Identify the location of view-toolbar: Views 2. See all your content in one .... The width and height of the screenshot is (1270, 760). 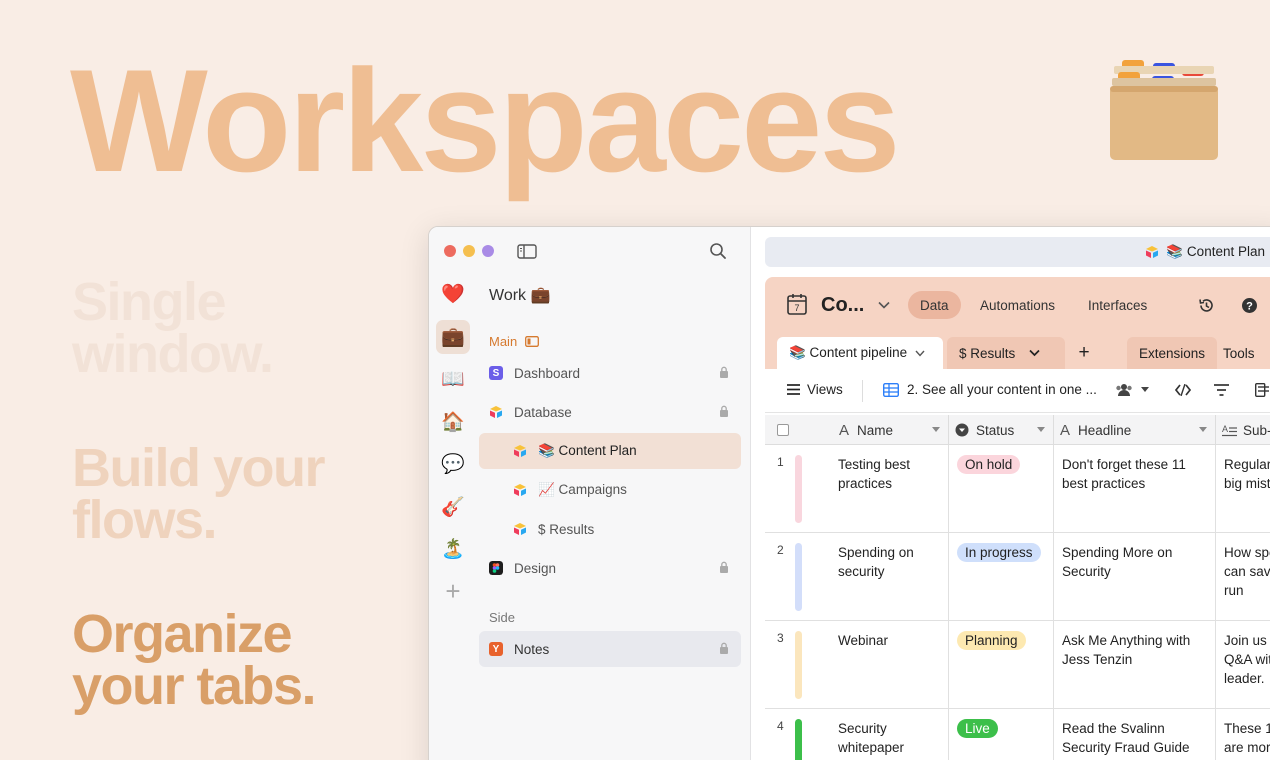
(1017, 391).